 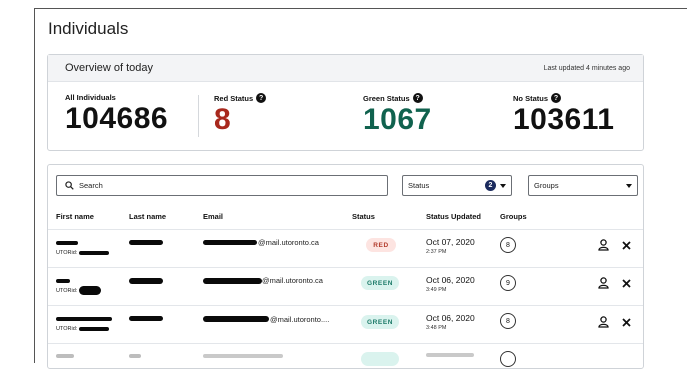 I want to click on last-updated-text: Last updated 4 minutes ago, so click(x=586, y=68).